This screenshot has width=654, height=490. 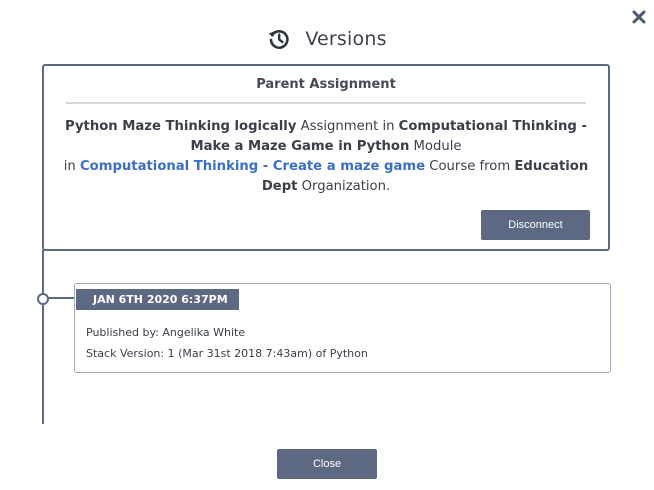 I want to click on text-in: in, so click(x=71, y=166).